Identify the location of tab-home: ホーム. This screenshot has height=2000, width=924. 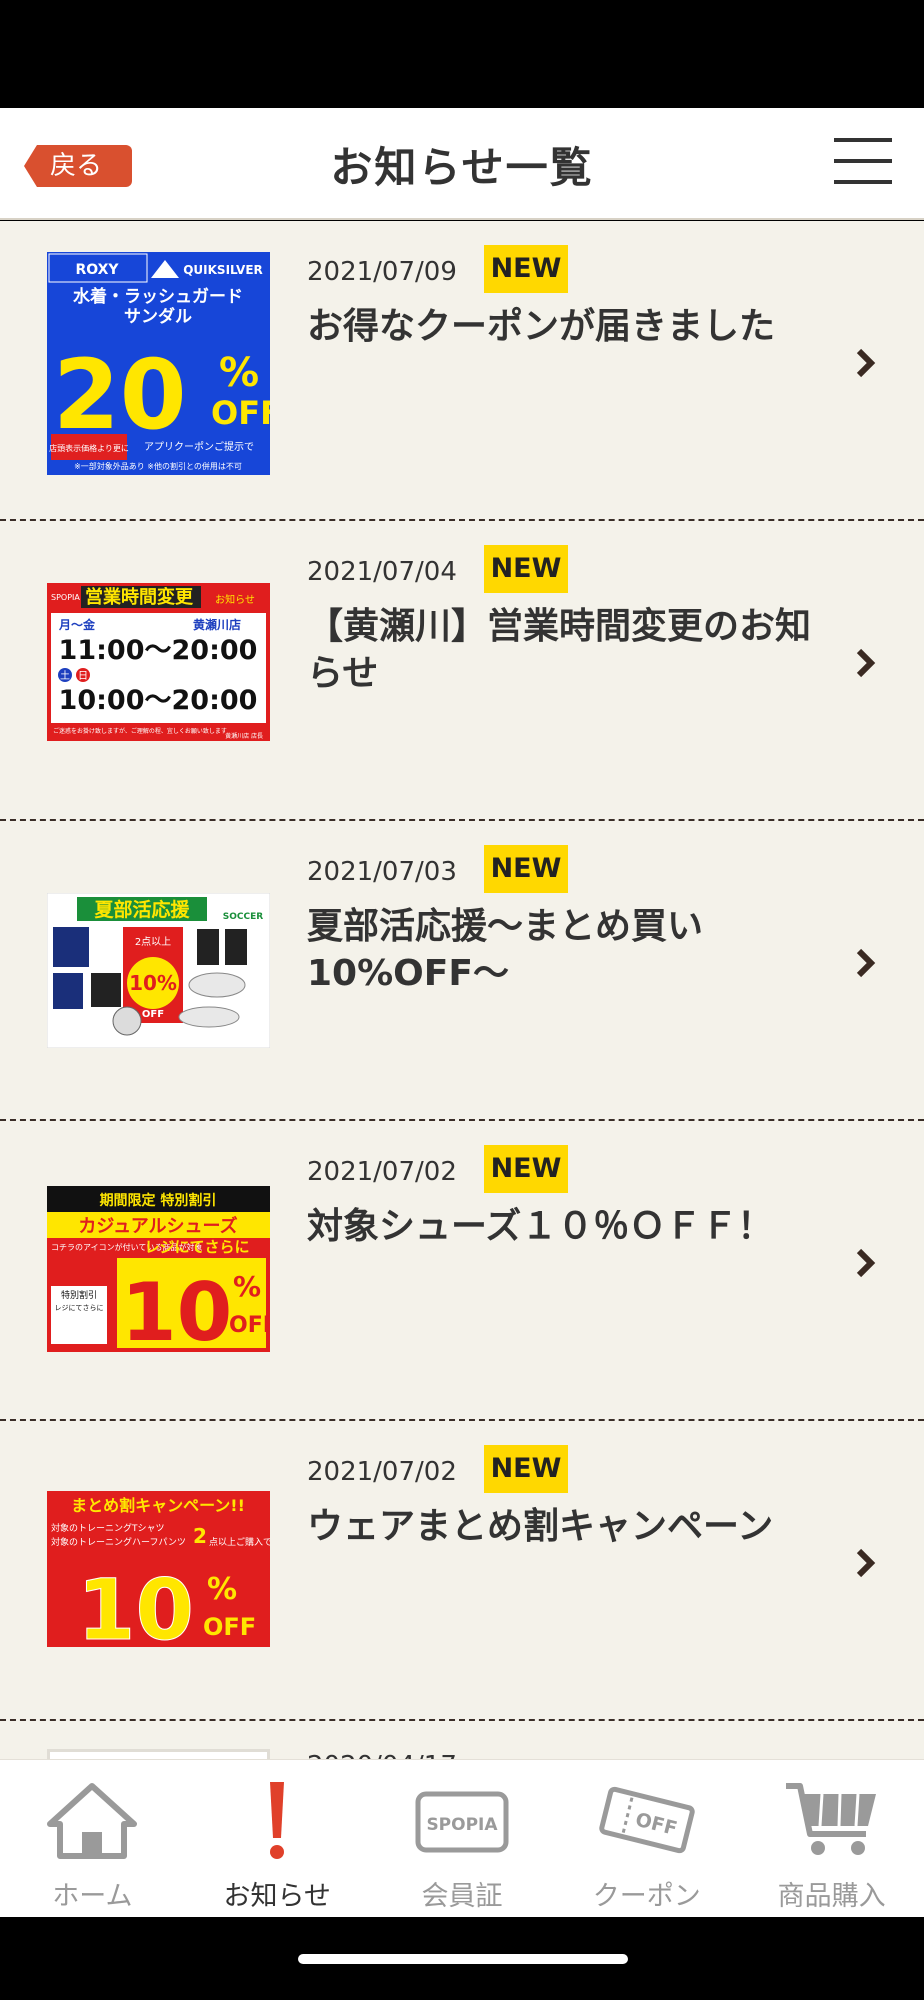
(92, 1838).